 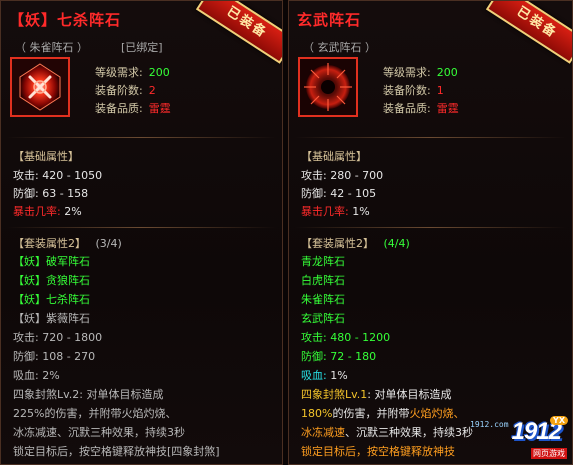 What do you see at coordinates (89, 20) in the screenshot?
I see `item-title-name: 七杀阵石` at bounding box center [89, 20].